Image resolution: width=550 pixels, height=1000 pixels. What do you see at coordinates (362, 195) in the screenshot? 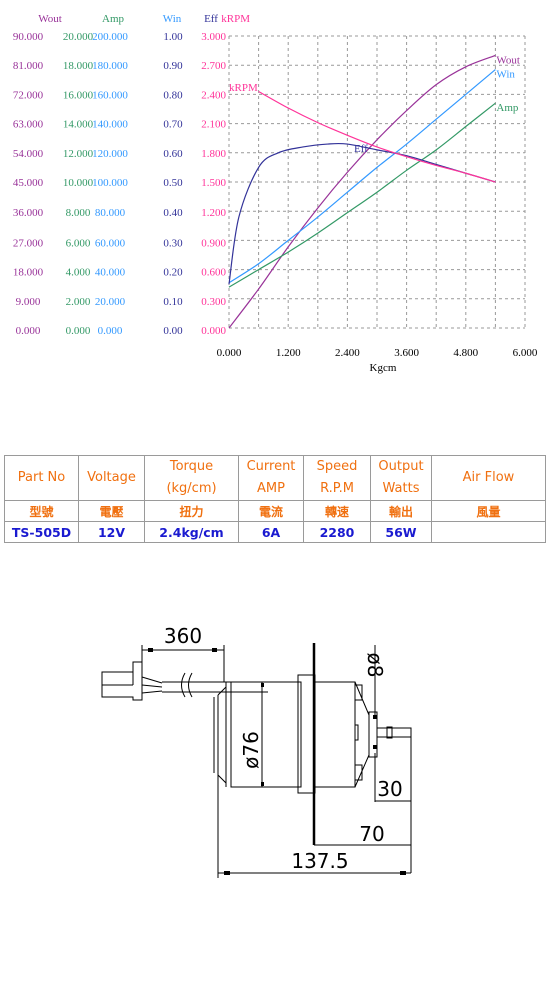
I see `series-line-amp` at bounding box center [362, 195].